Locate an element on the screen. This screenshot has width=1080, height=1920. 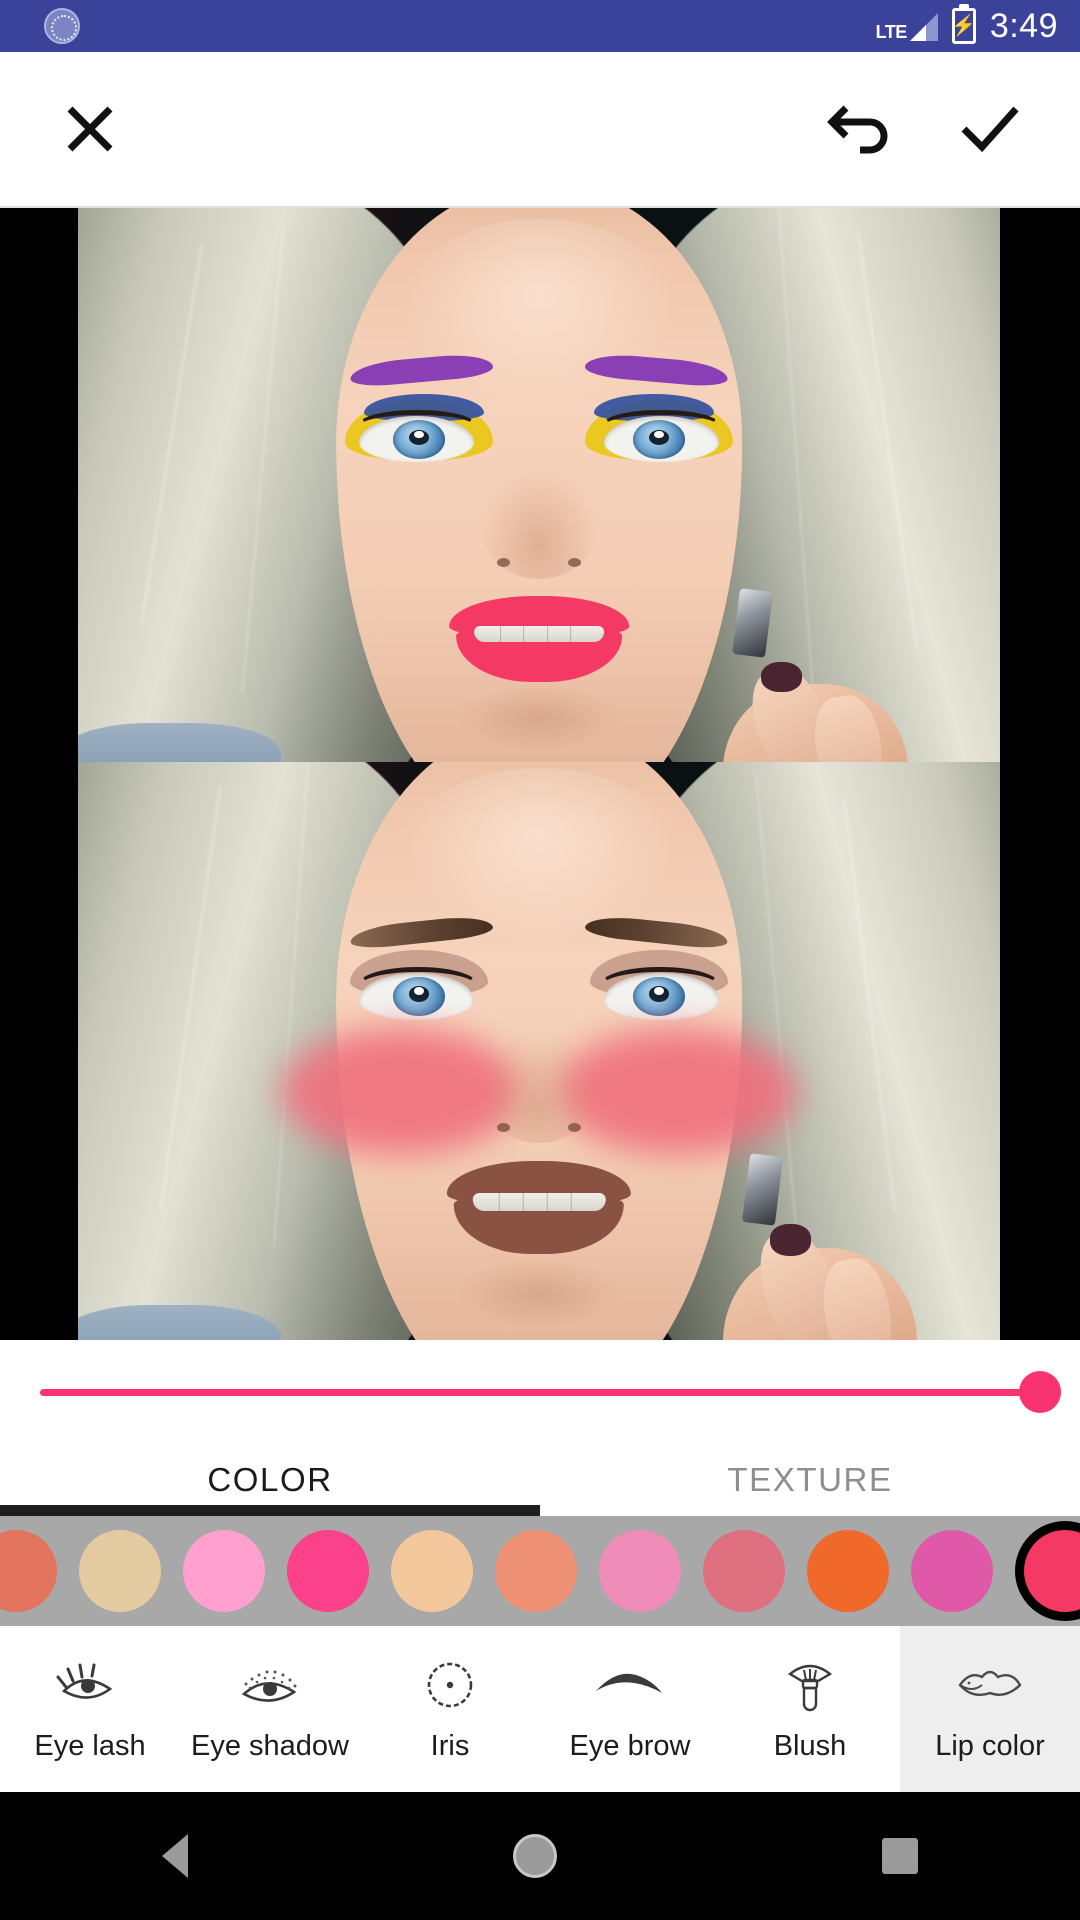
status-bar-right: LTE ⚡ 3:49 is located at coordinates (967, 25).